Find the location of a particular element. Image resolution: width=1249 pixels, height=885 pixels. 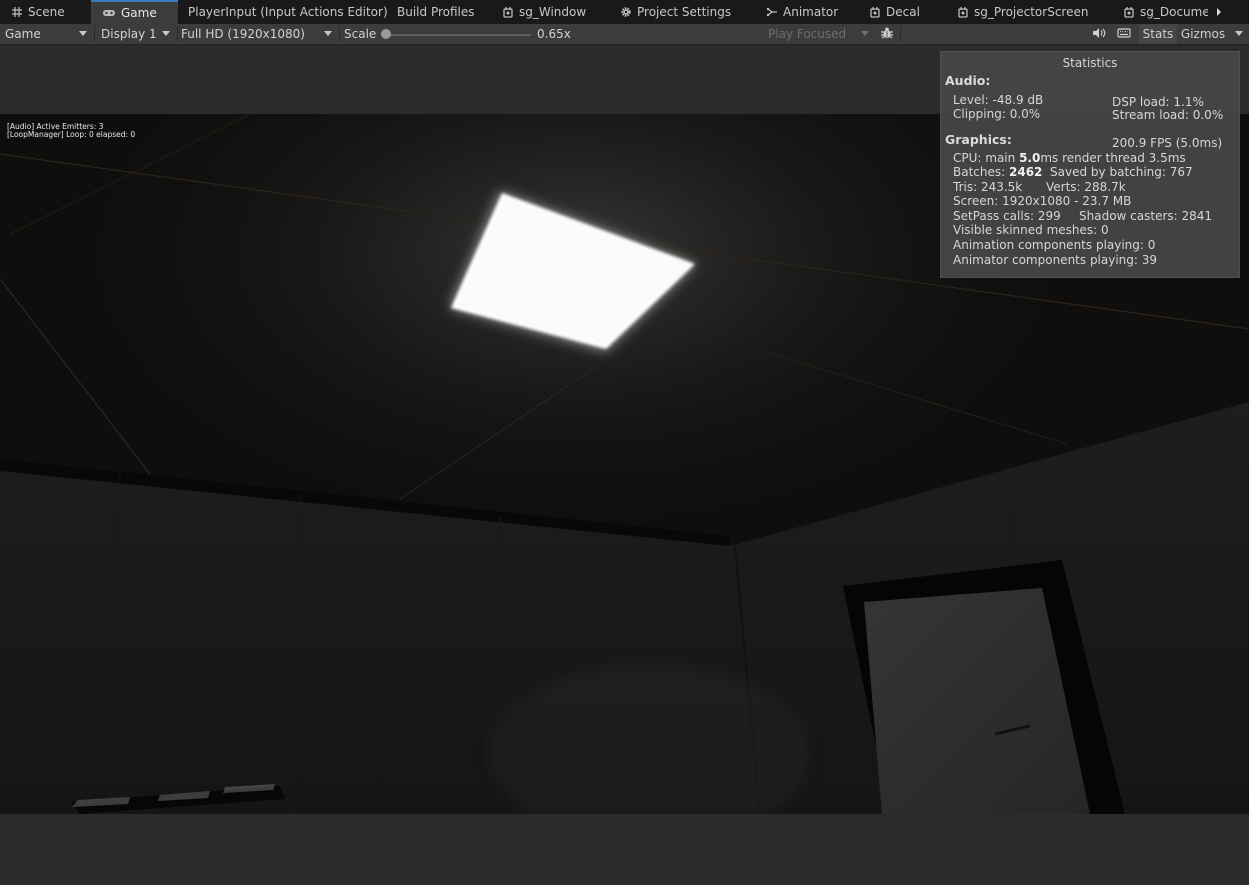

mute-audio-button is located at coordinates (1099, 34).